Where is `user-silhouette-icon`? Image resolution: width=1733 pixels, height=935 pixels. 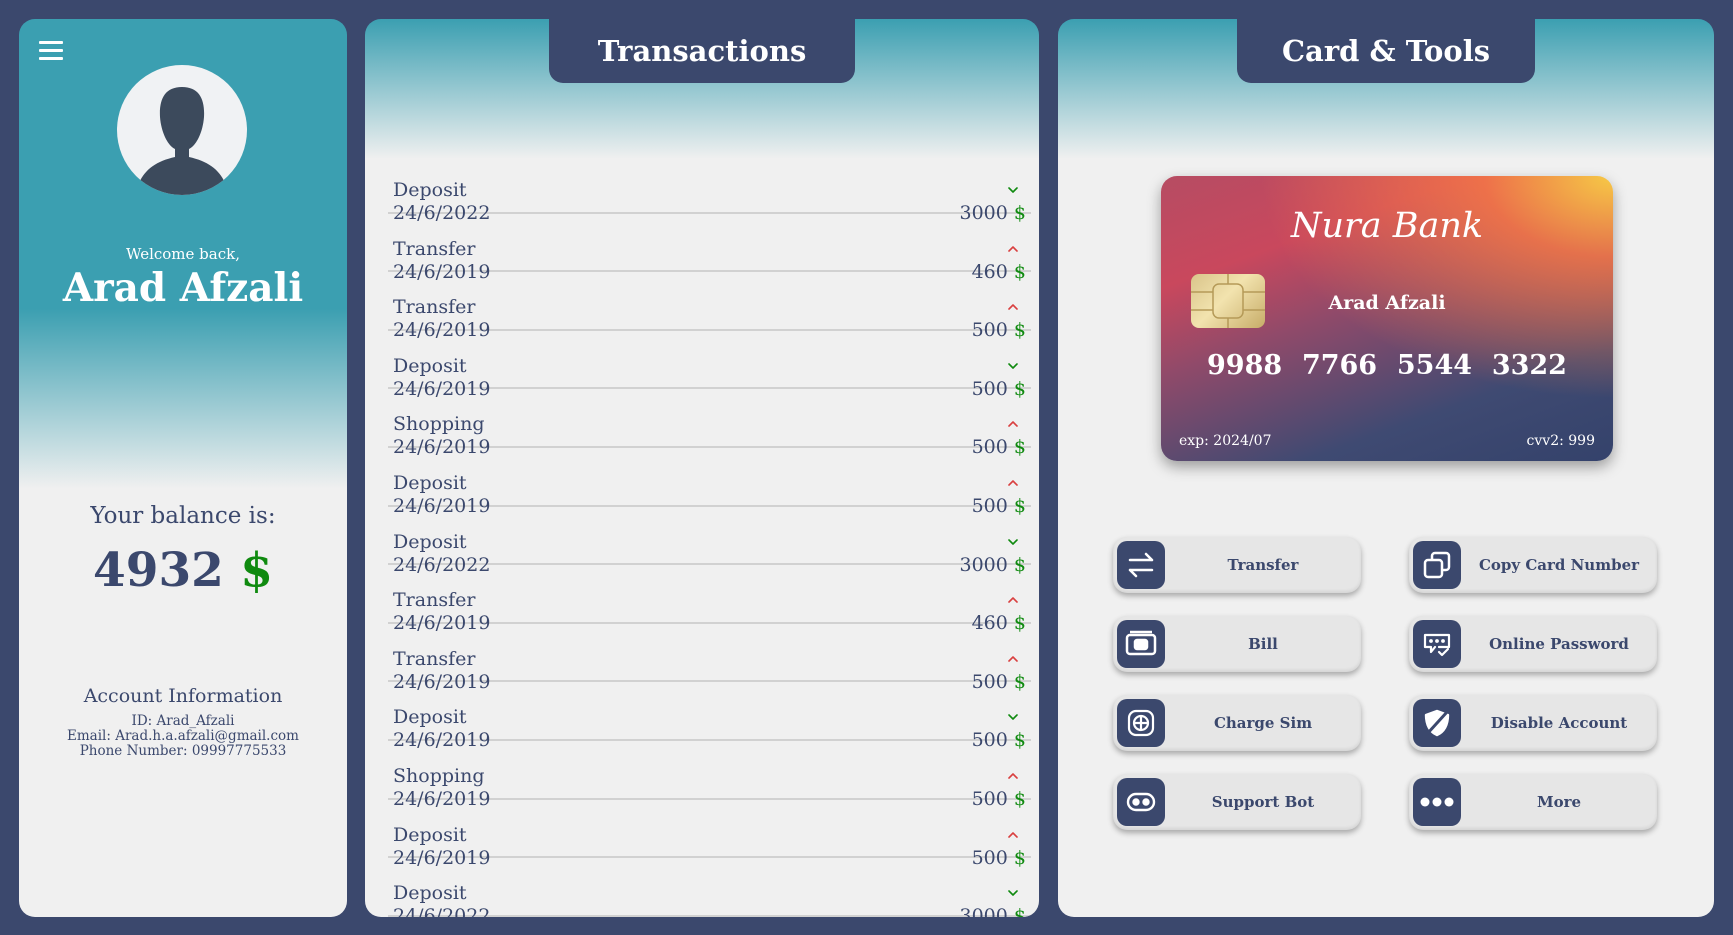 user-silhouette-icon is located at coordinates (182, 141).